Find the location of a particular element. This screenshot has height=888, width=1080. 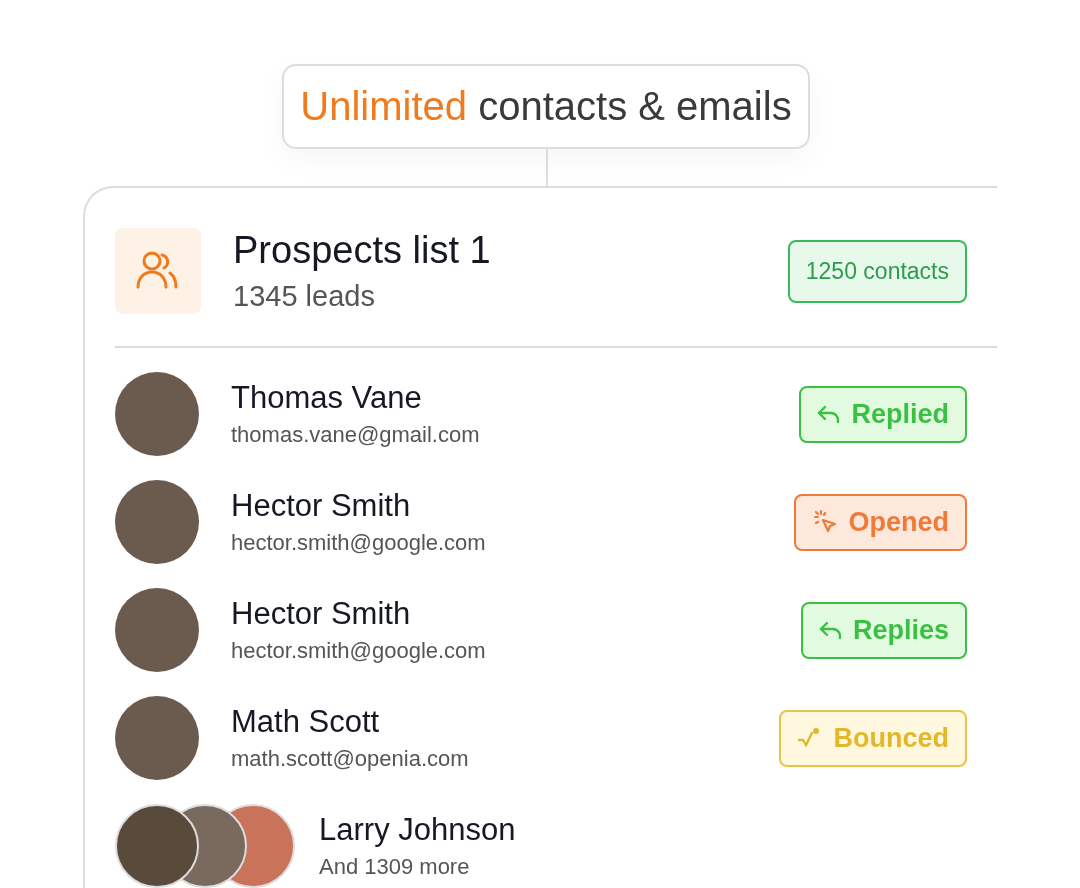

cursor-click-icon is located at coordinates (825, 522).